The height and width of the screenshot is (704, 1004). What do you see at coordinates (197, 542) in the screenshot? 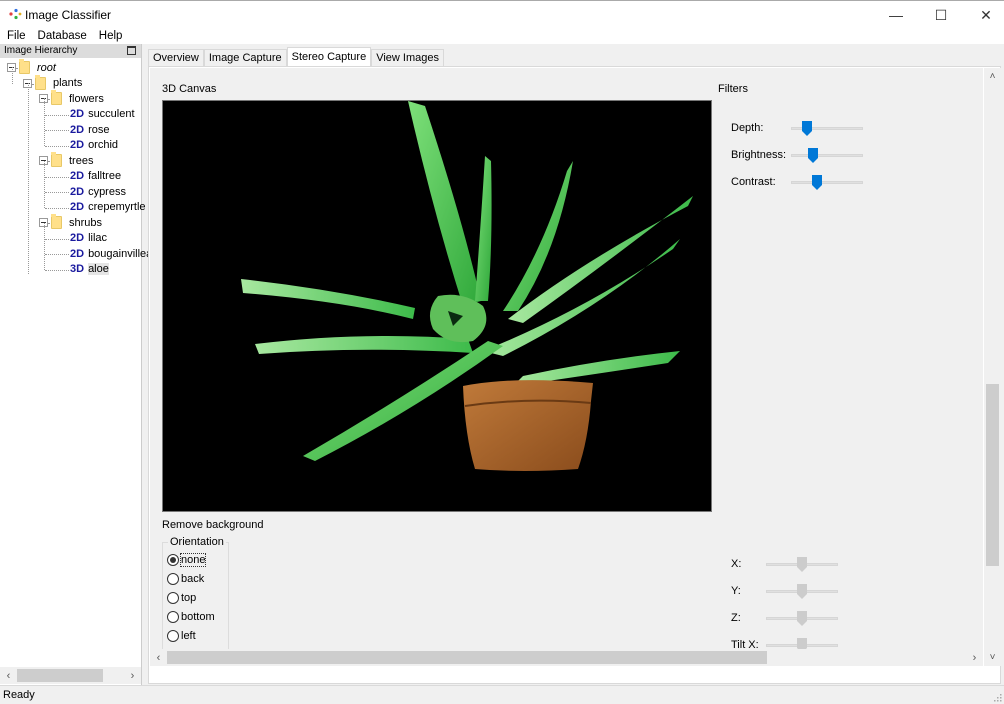
I see `orientation-title: Orientation` at bounding box center [197, 542].